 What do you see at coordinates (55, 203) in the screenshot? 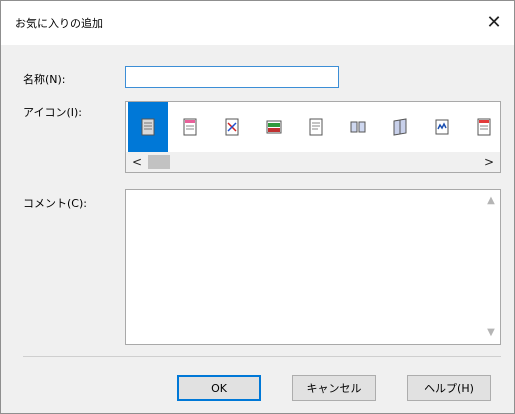
I see `comment-label: コメント(C):` at bounding box center [55, 203].